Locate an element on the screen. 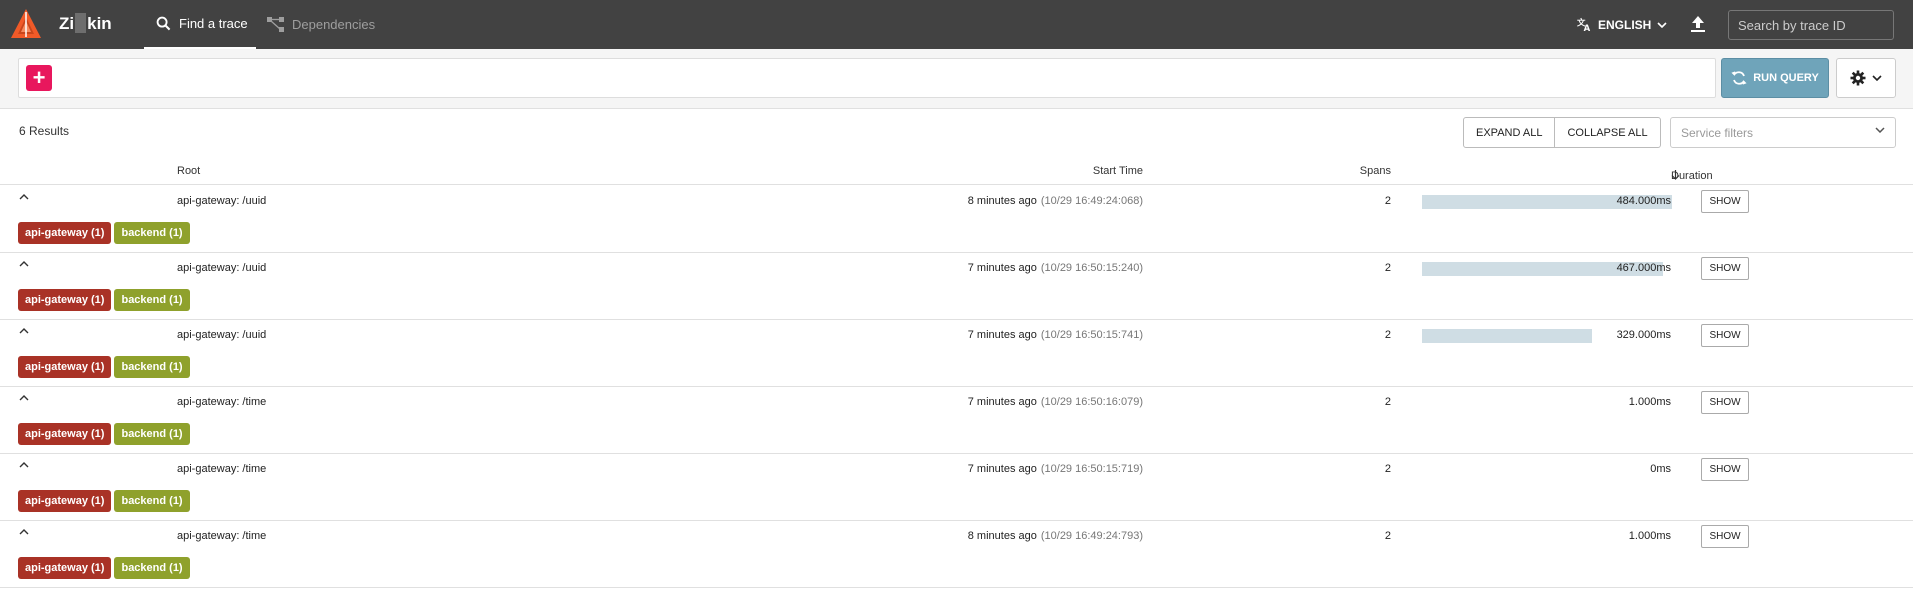  duration-bar is located at coordinates (1507, 336).